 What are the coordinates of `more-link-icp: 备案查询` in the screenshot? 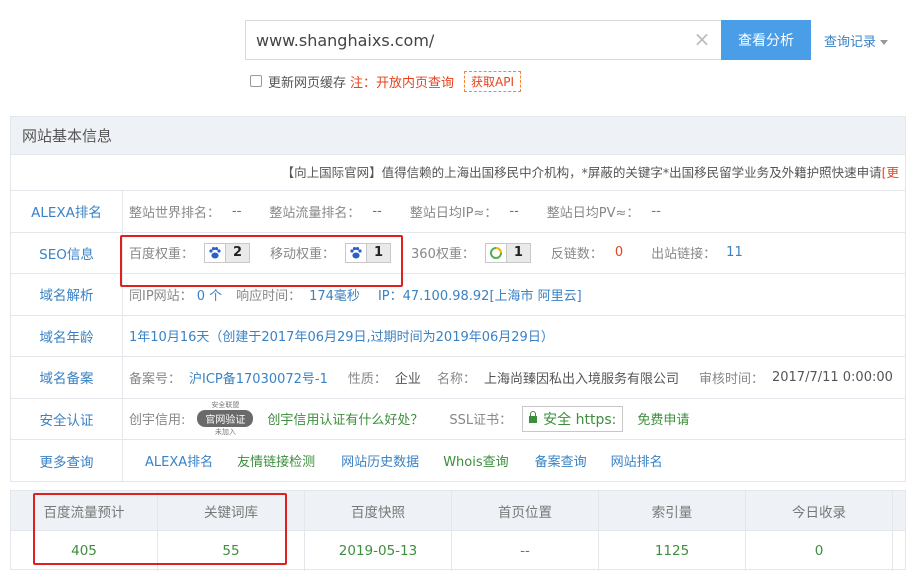 It's located at (561, 460).